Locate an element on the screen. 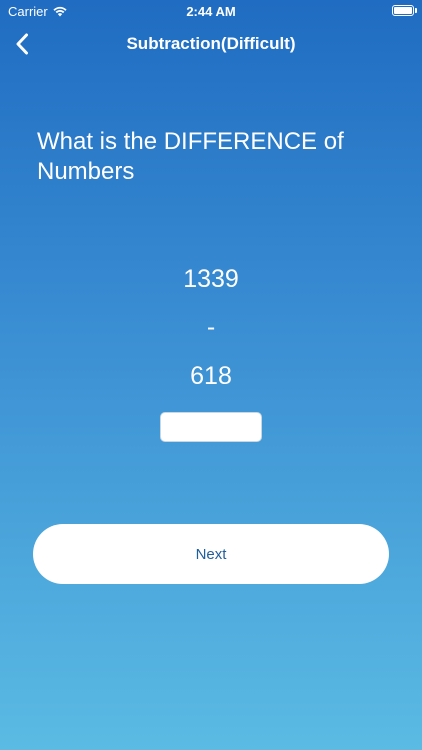 The image size is (422, 750). battery-level is located at coordinates (403, 10).